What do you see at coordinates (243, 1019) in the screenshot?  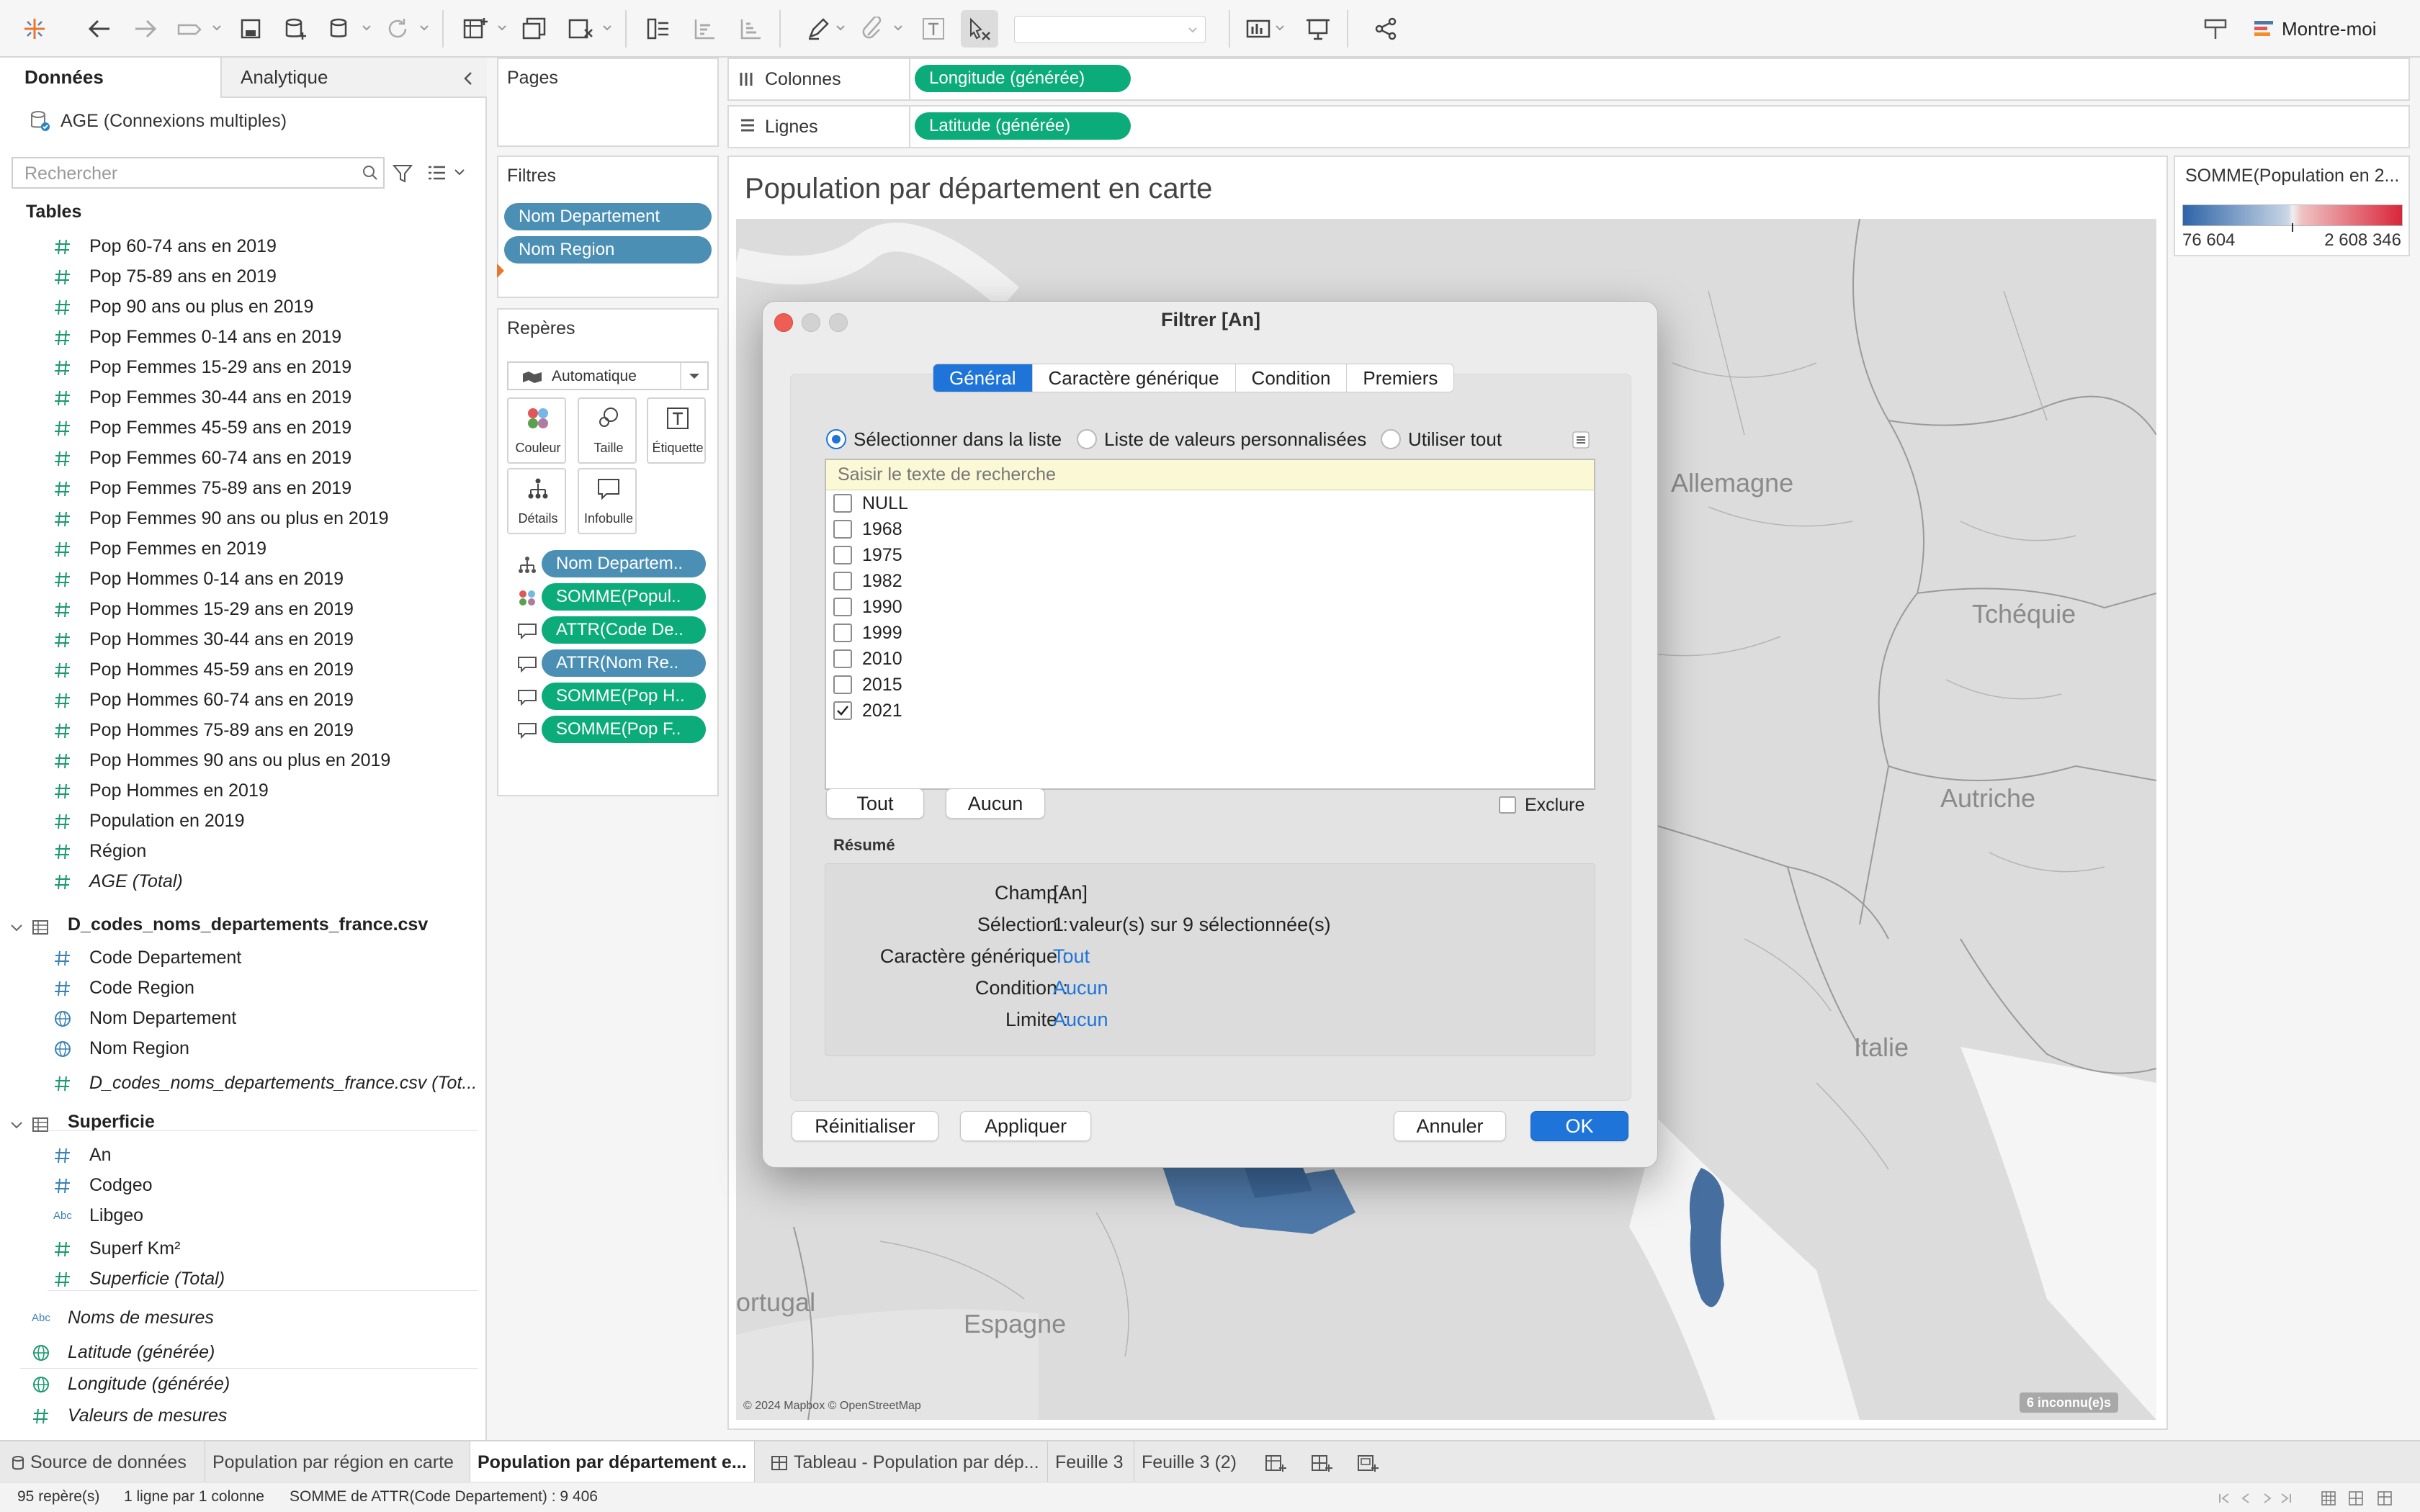 I see `field-row: Nom Departement` at bounding box center [243, 1019].